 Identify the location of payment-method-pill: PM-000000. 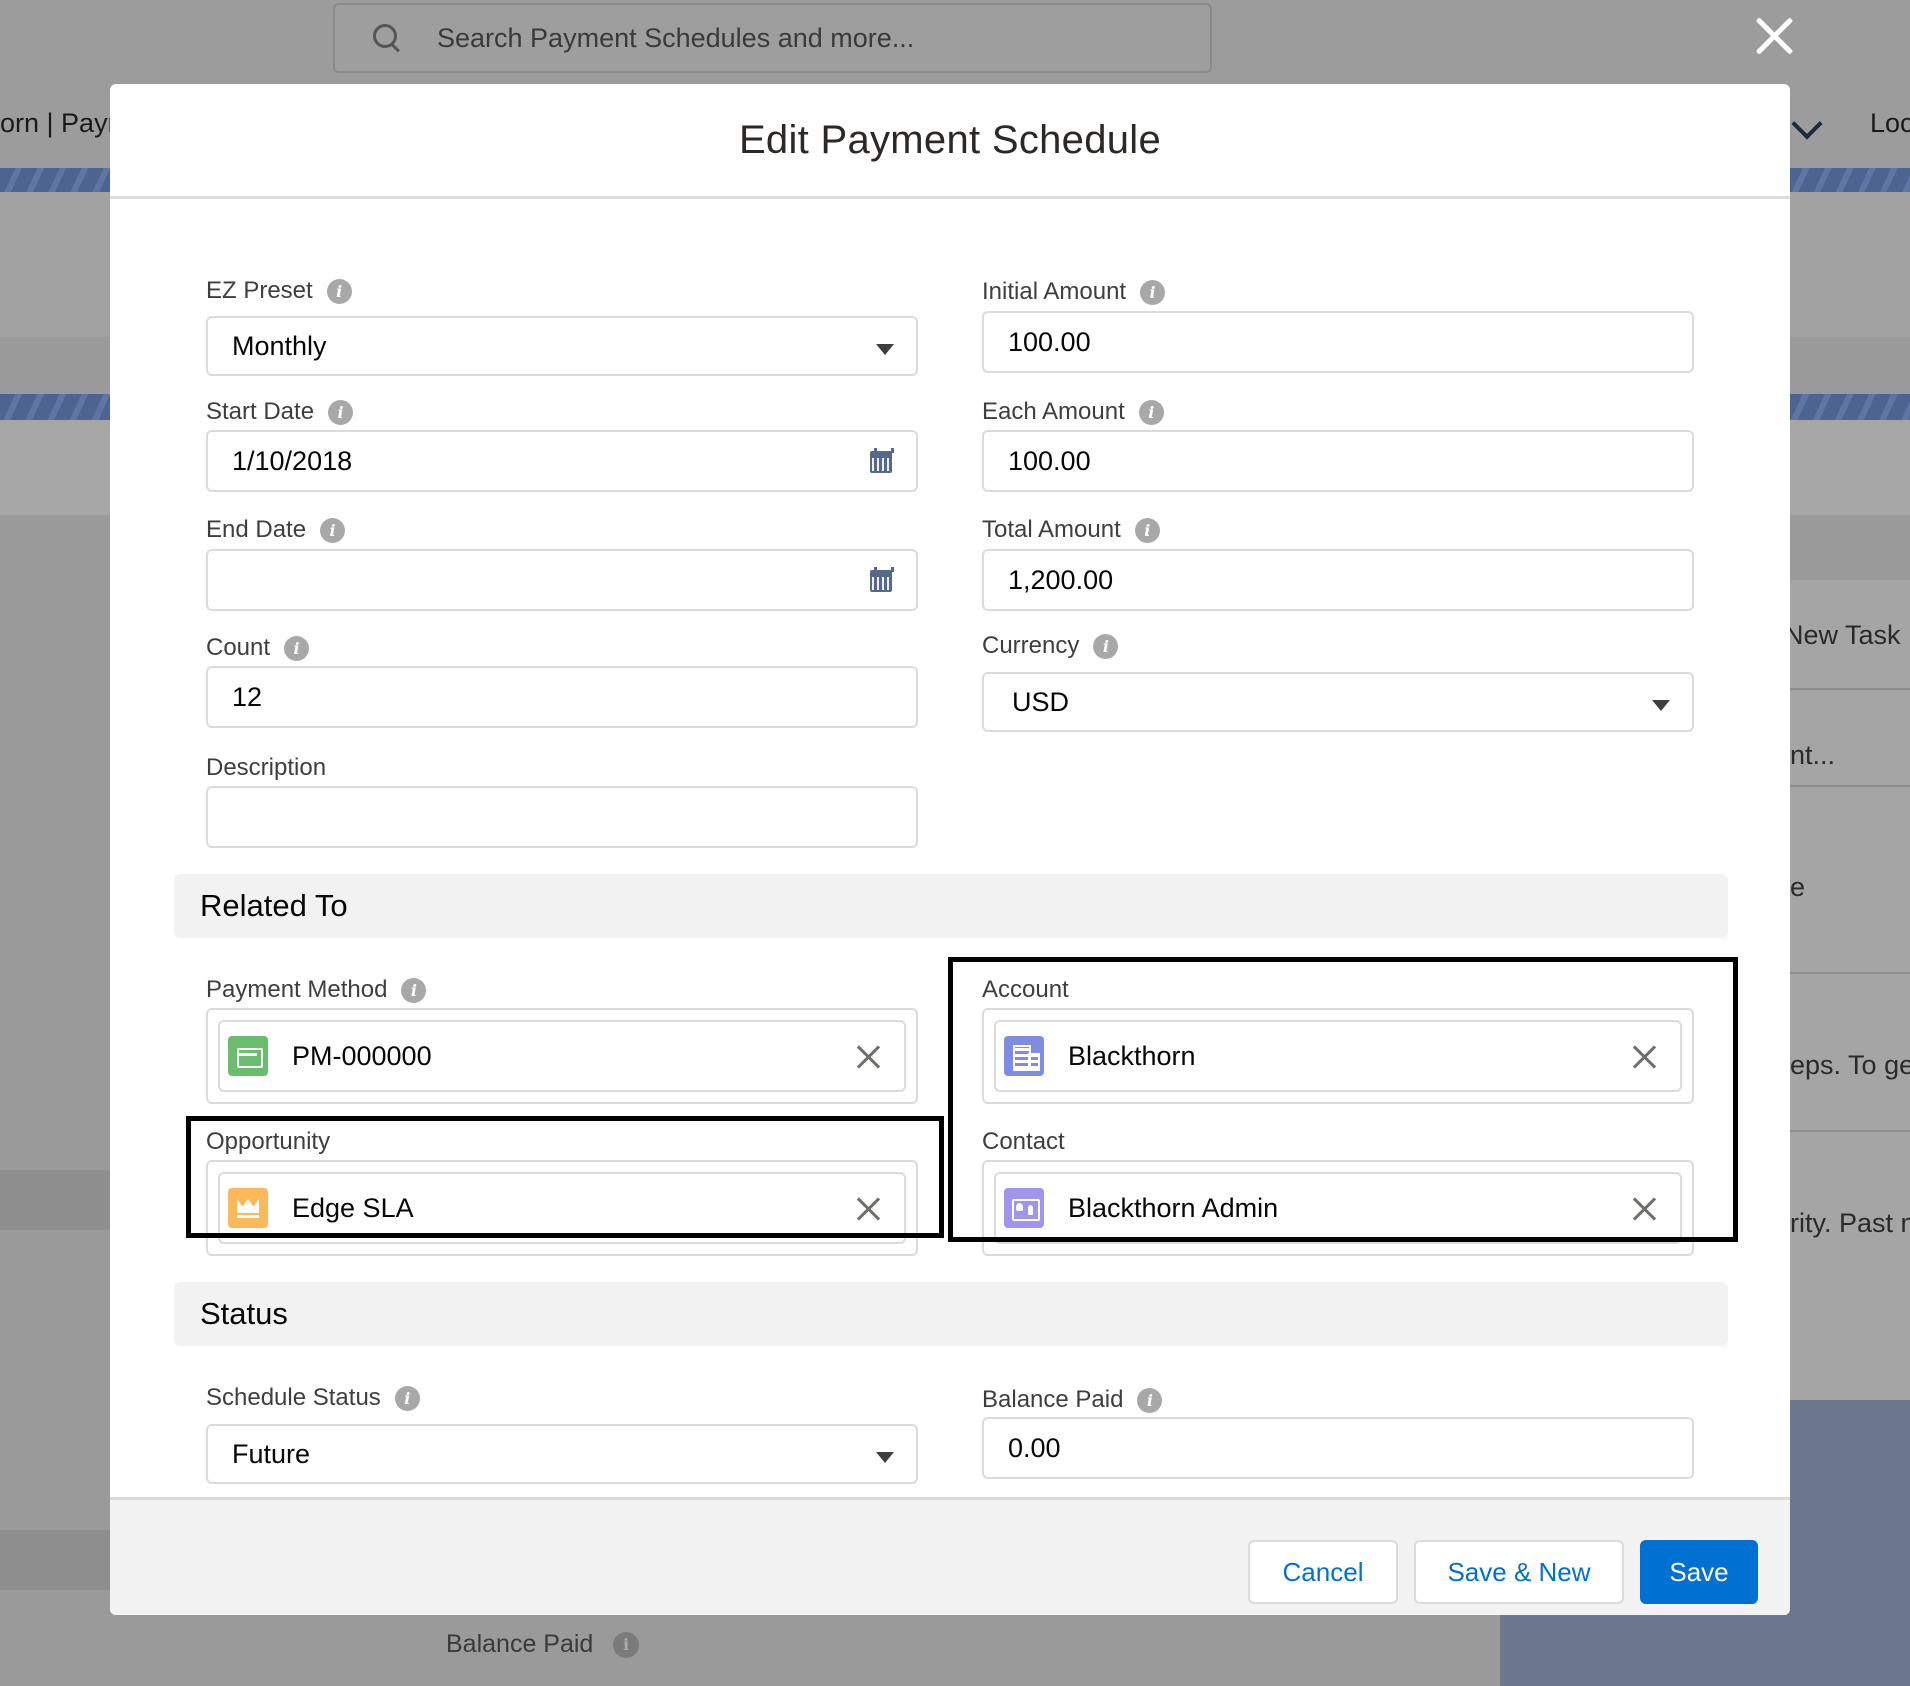
(562, 1056).